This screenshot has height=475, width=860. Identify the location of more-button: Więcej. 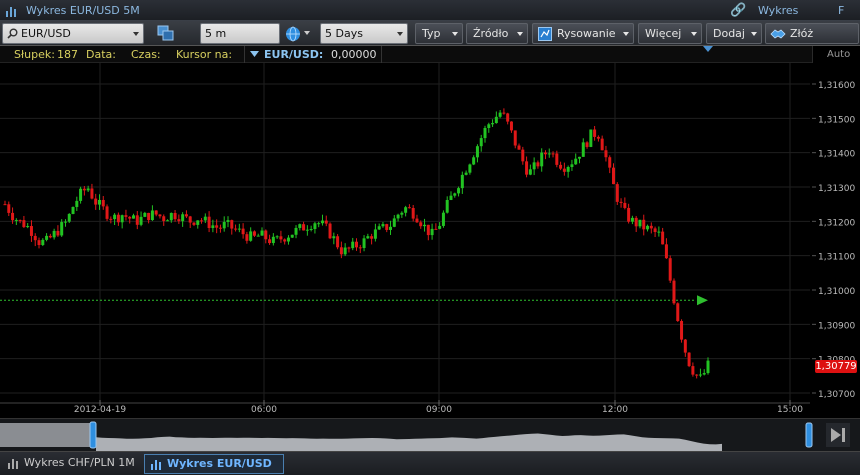
(670, 33).